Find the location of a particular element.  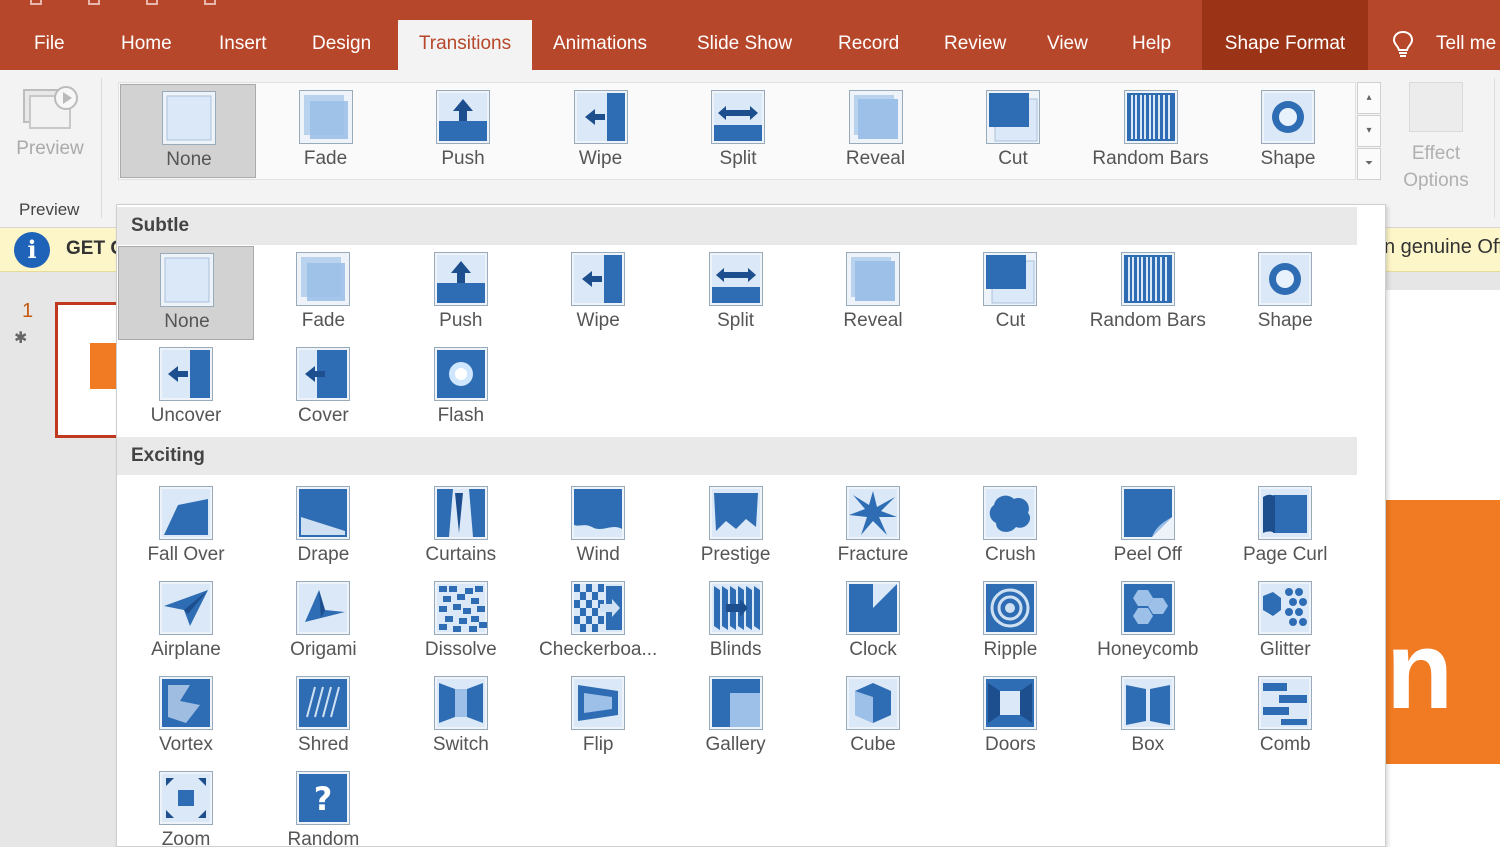

transition-origami: Origami is located at coordinates (323, 622).